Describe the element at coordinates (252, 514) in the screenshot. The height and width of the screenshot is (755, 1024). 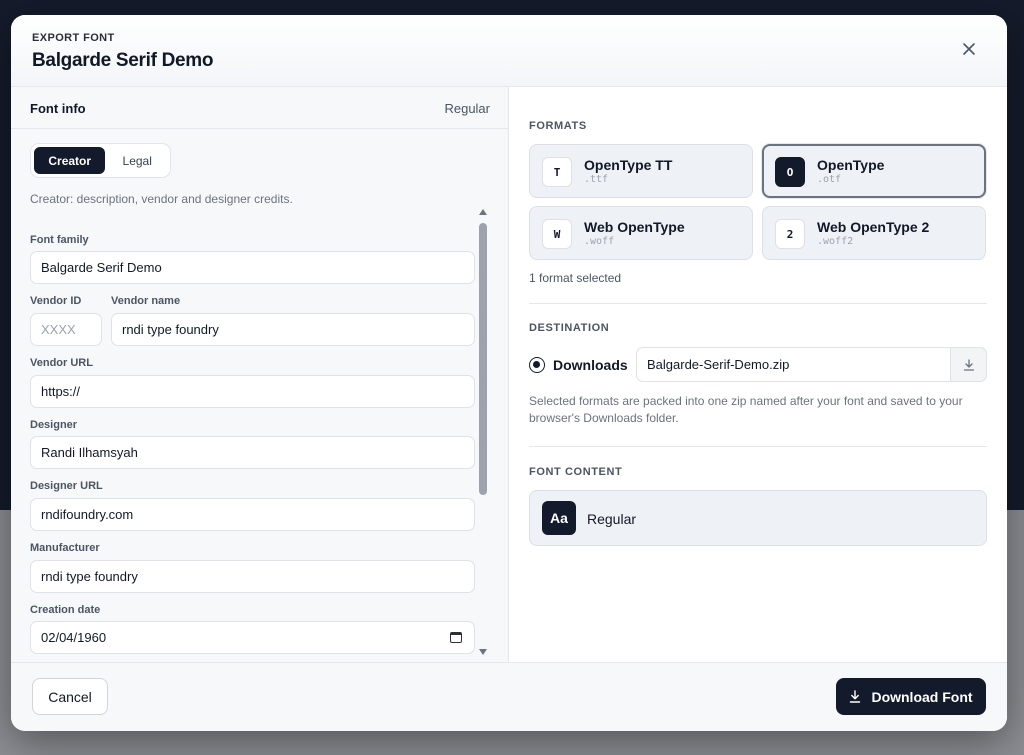
I see `designer-url-input` at that location.